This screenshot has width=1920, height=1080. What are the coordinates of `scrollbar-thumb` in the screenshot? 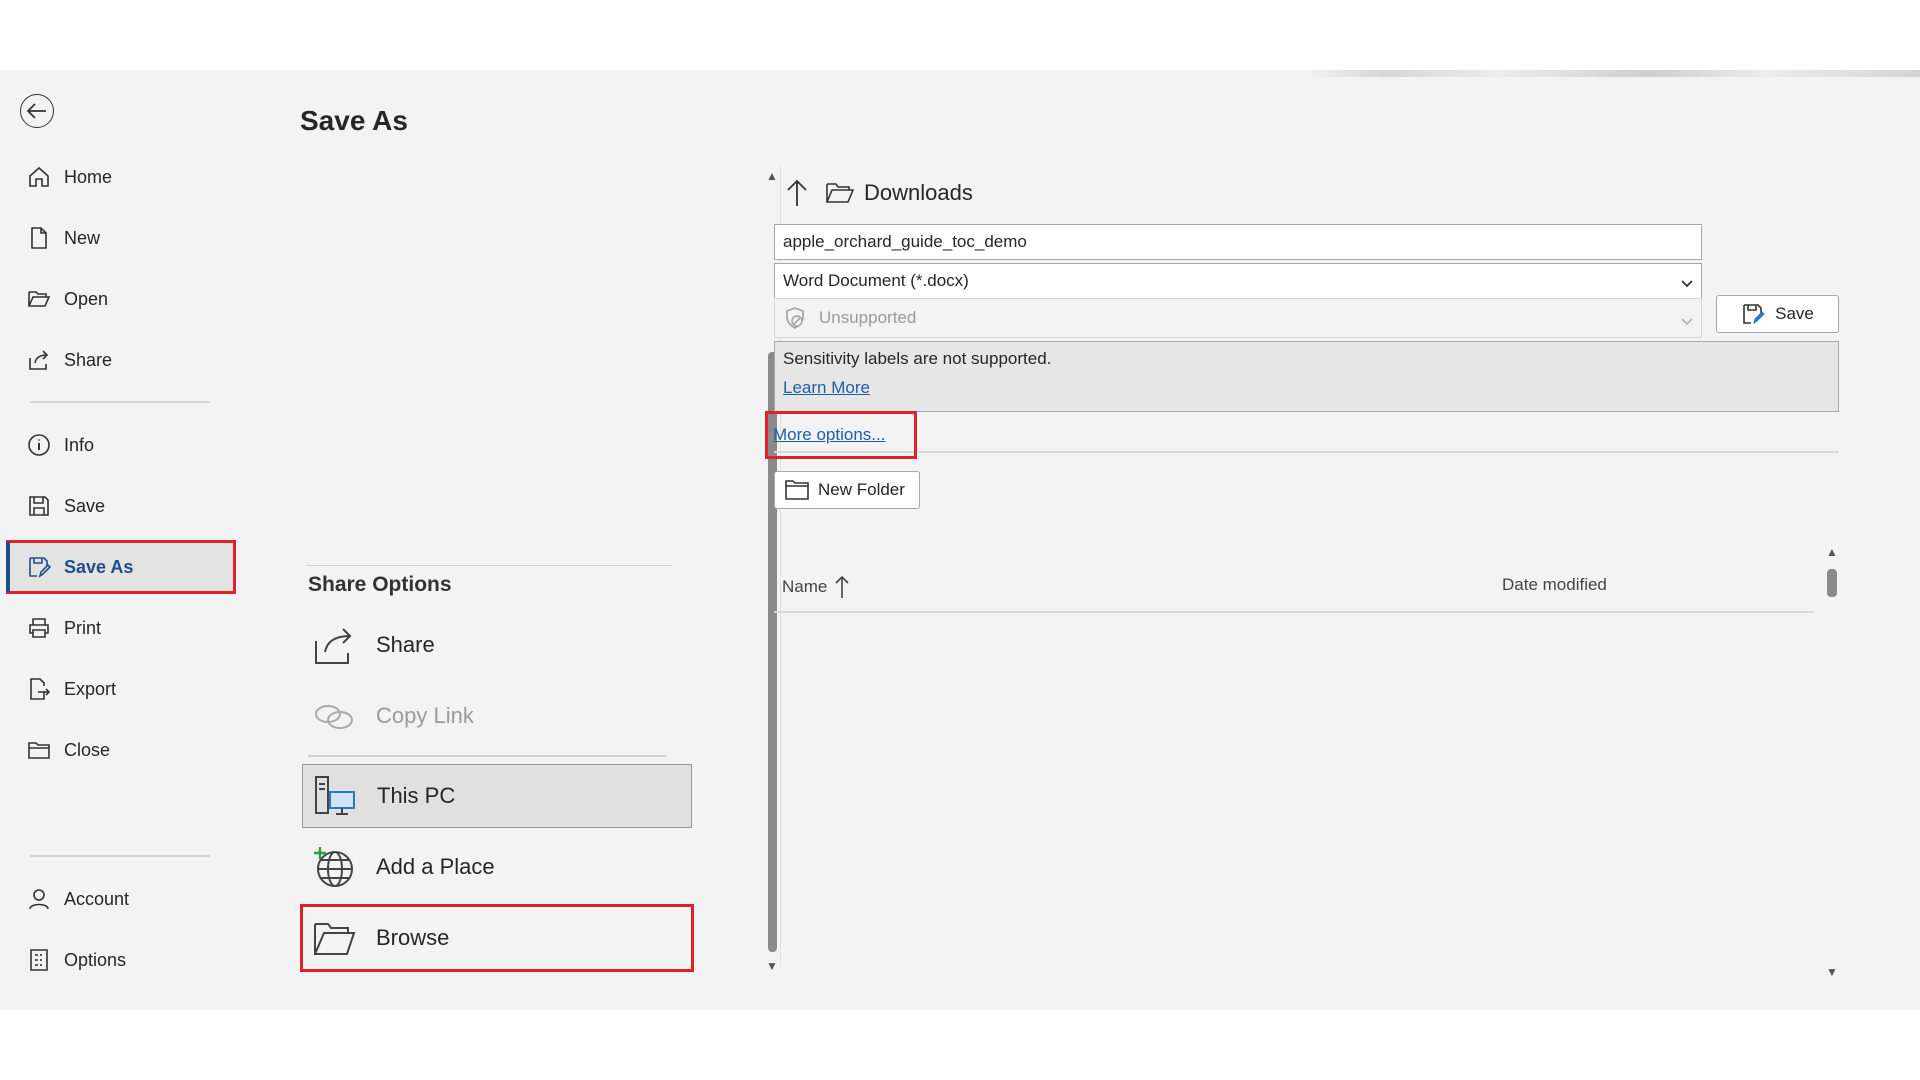 It's located at (1832, 583).